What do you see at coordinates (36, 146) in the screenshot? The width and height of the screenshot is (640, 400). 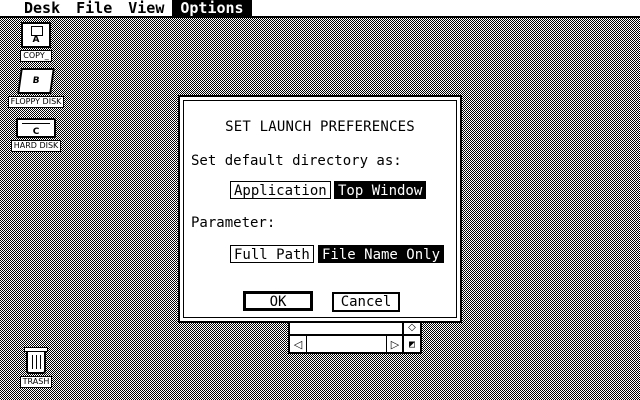 I see `desktop-icon-label: HARD DISK` at bounding box center [36, 146].